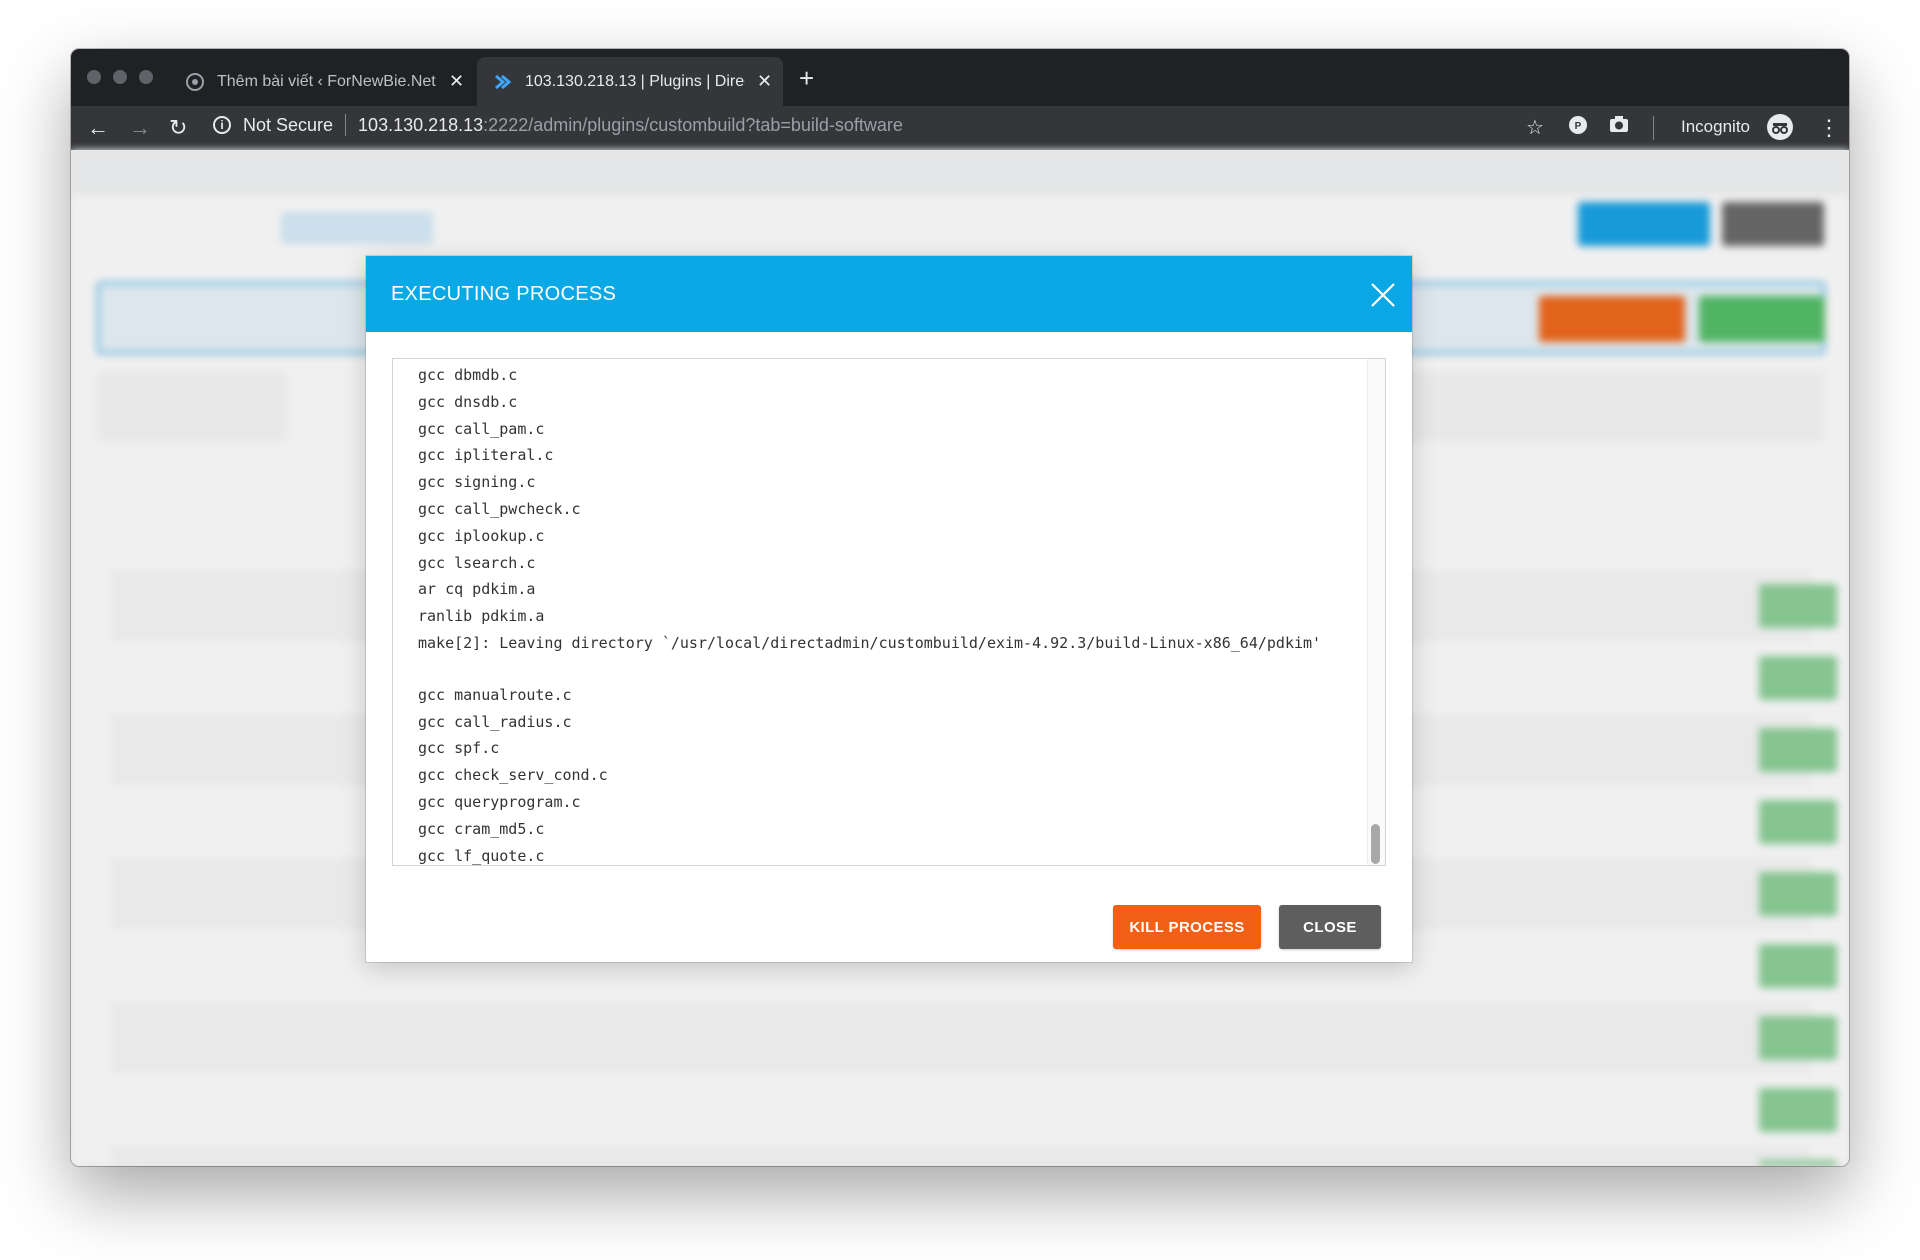 The height and width of the screenshot is (1260, 1920). Describe the element at coordinates (495, 694) in the screenshot. I see `console-line: gcc manualroute.c` at that location.